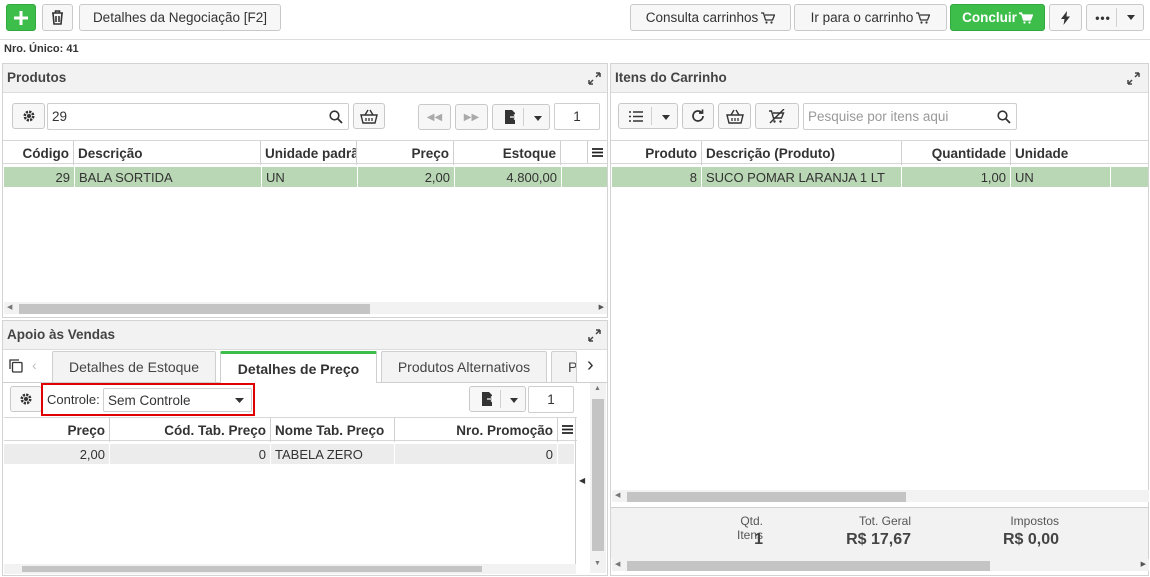  What do you see at coordinates (878, 539) in the screenshot?
I see `tot-geral-value: R$ 17,67` at bounding box center [878, 539].